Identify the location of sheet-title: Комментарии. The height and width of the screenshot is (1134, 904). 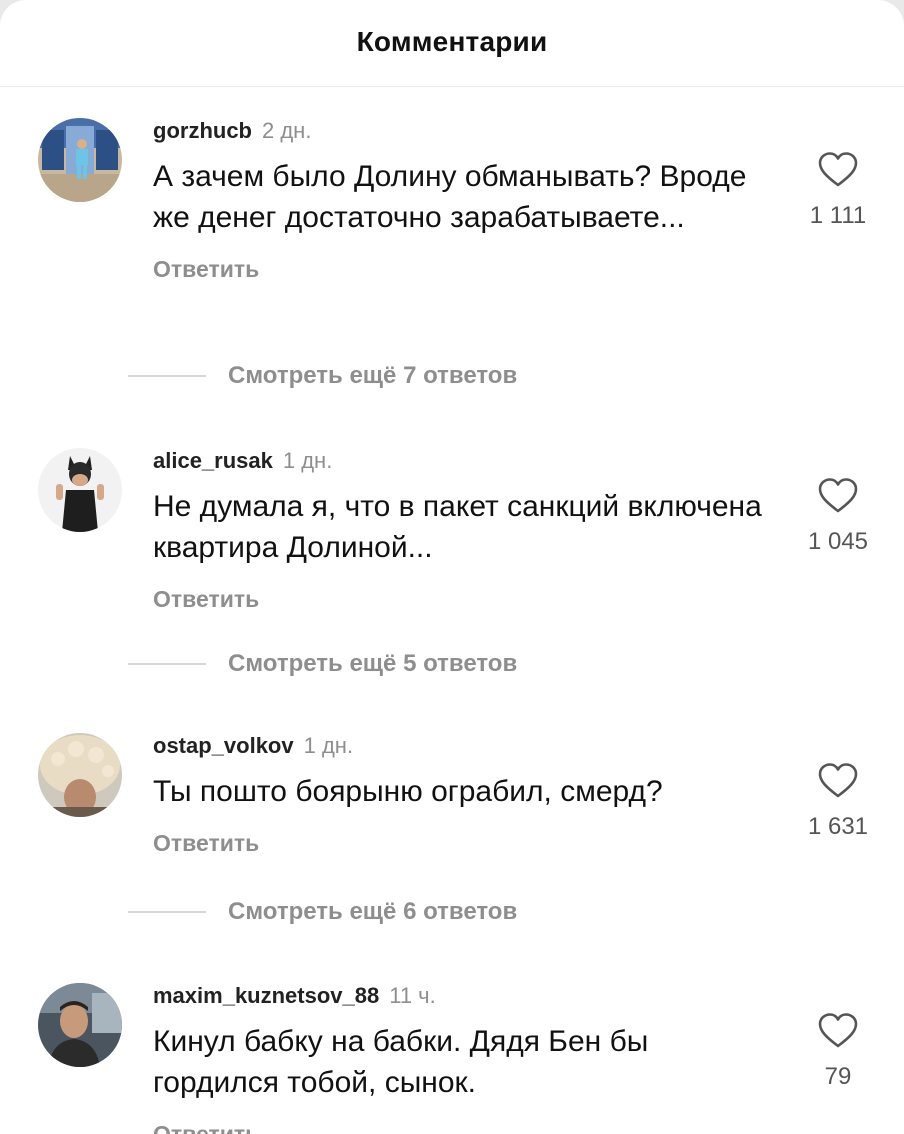
(452, 41).